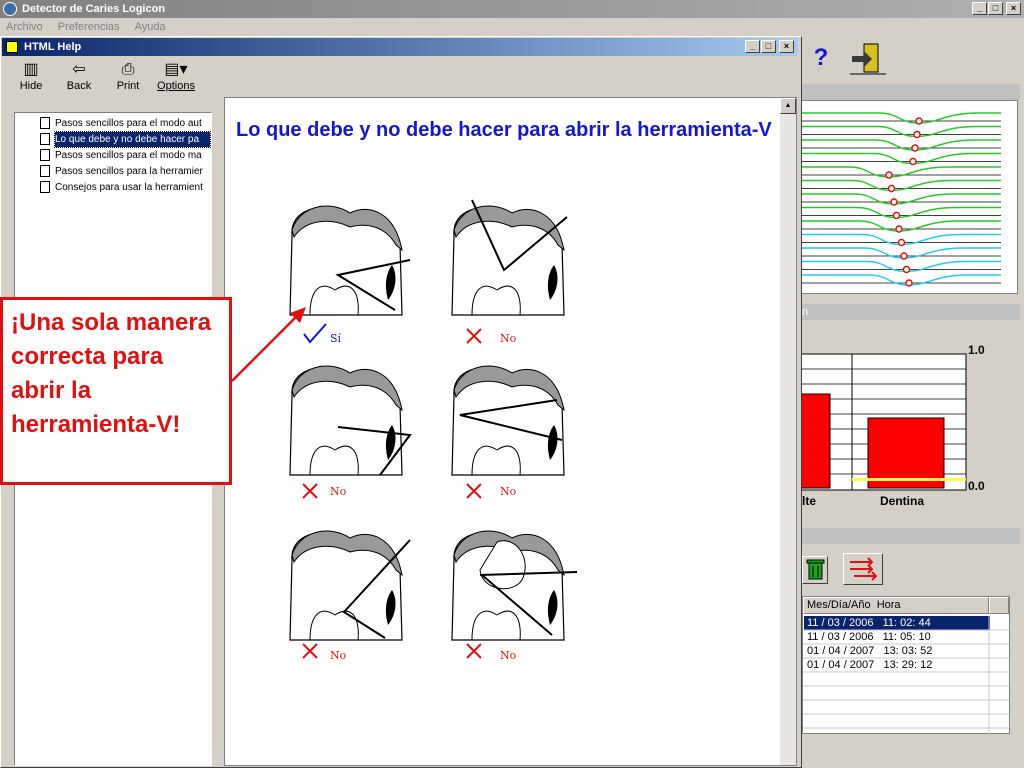 The image size is (1024, 768). What do you see at coordinates (128, 69) in the screenshot?
I see `printer-icon: ⎙` at bounding box center [128, 69].